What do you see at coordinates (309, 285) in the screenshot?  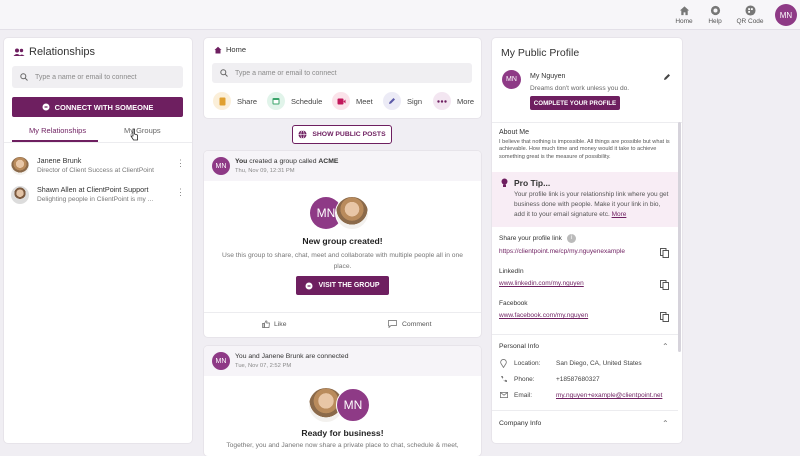 I see `link-icon` at bounding box center [309, 285].